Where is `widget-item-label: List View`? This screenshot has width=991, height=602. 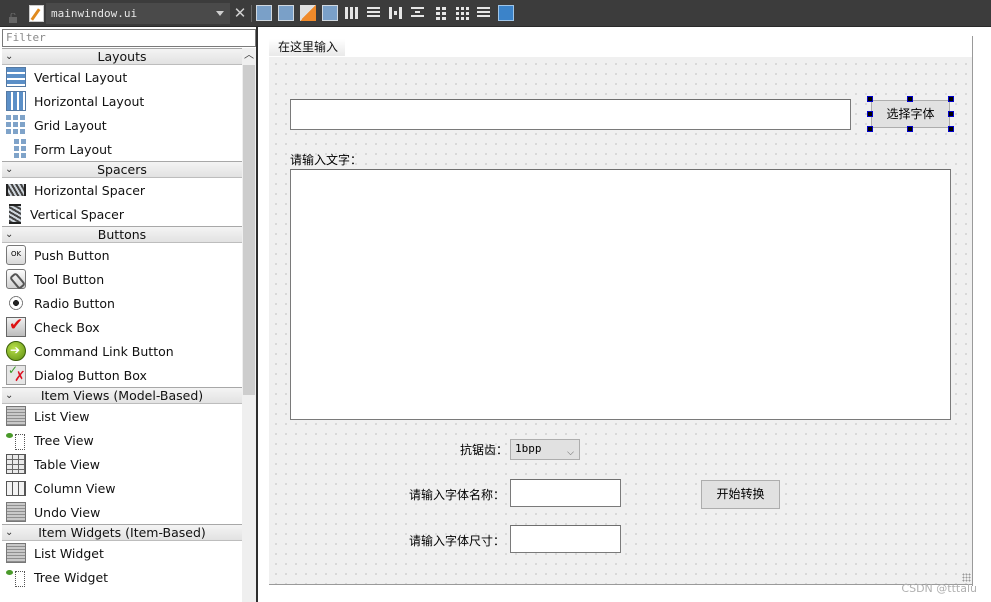
widget-item-label: List View is located at coordinates (62, 416).